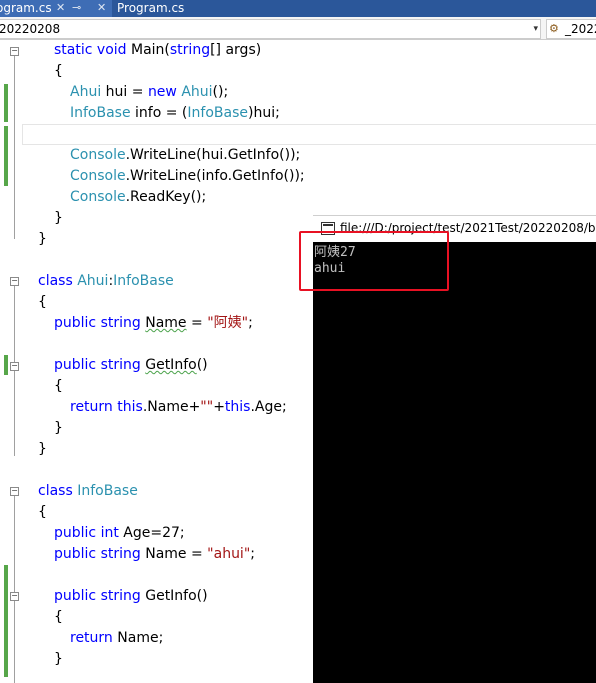 The width and height of the screenshot is (596, 683). I want to click on code-line: public string Name = "阿姨";, so click(153, 323).